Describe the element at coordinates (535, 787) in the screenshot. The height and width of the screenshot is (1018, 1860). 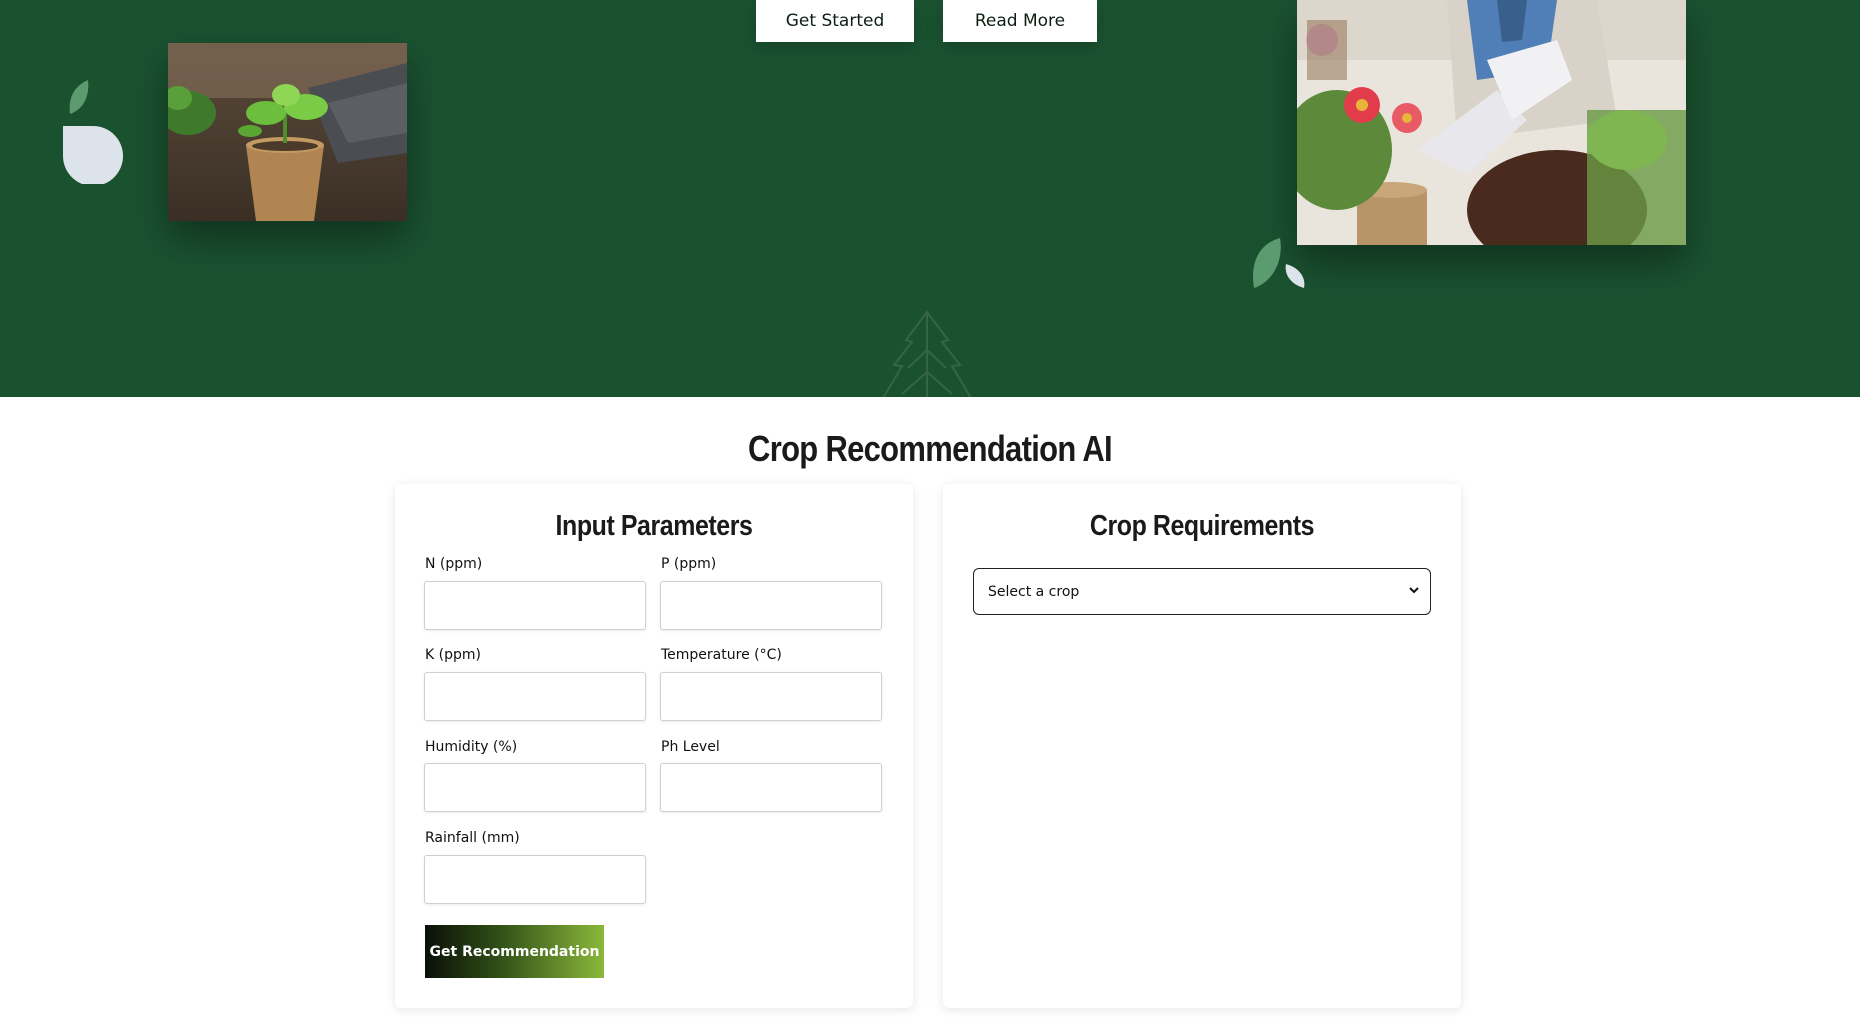
I see `humidity-input` at that location.